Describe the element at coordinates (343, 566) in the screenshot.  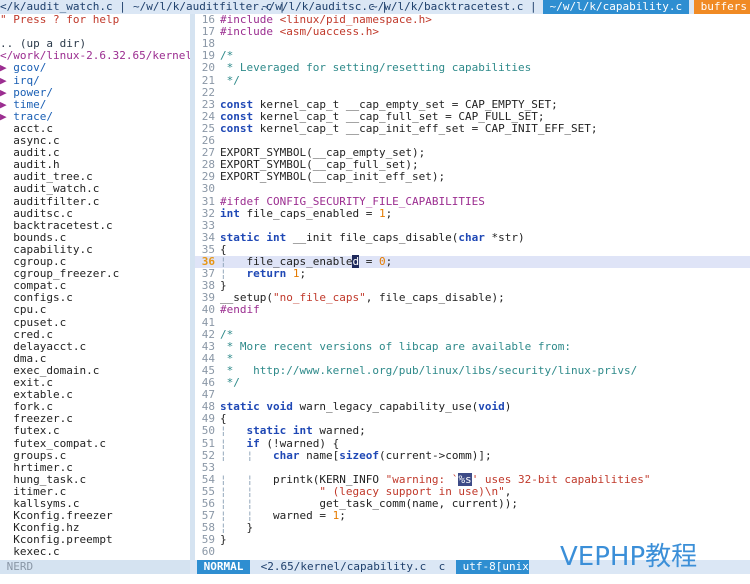
I see `file-path: <2.65/kernel/capability.c` at that location.